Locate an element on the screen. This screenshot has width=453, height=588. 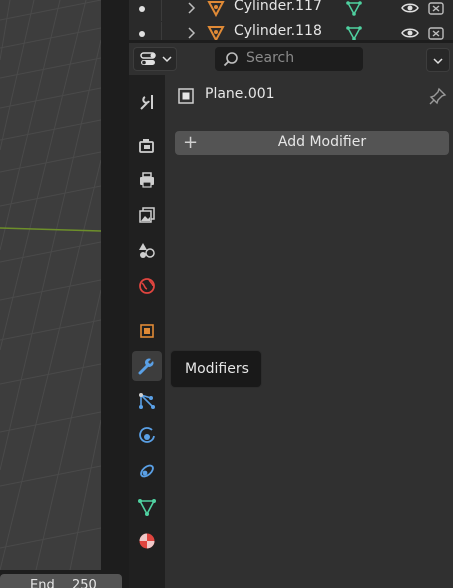
constraints-link-icon is located at coordinates (147, 471).